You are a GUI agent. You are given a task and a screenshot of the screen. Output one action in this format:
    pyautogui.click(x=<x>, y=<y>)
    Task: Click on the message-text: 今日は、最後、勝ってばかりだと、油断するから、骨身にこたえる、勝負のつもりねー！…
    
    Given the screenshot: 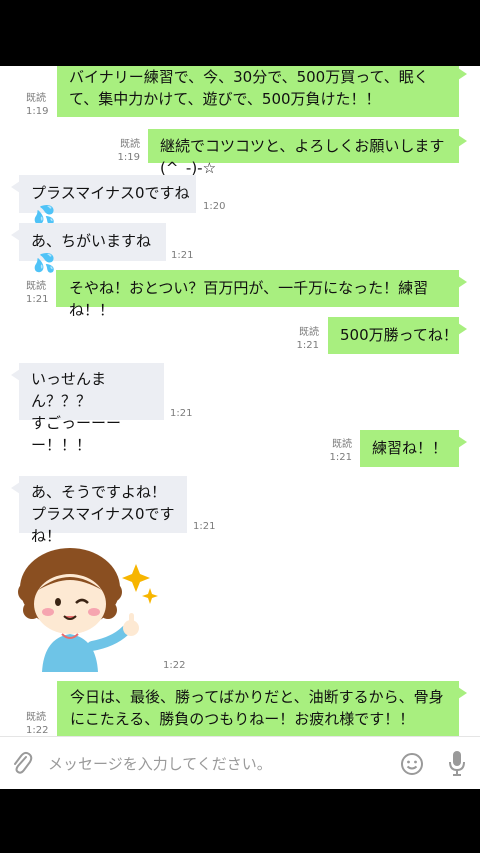 What is the action you would take?
    pyautogui.click(x=257, y=708)
    